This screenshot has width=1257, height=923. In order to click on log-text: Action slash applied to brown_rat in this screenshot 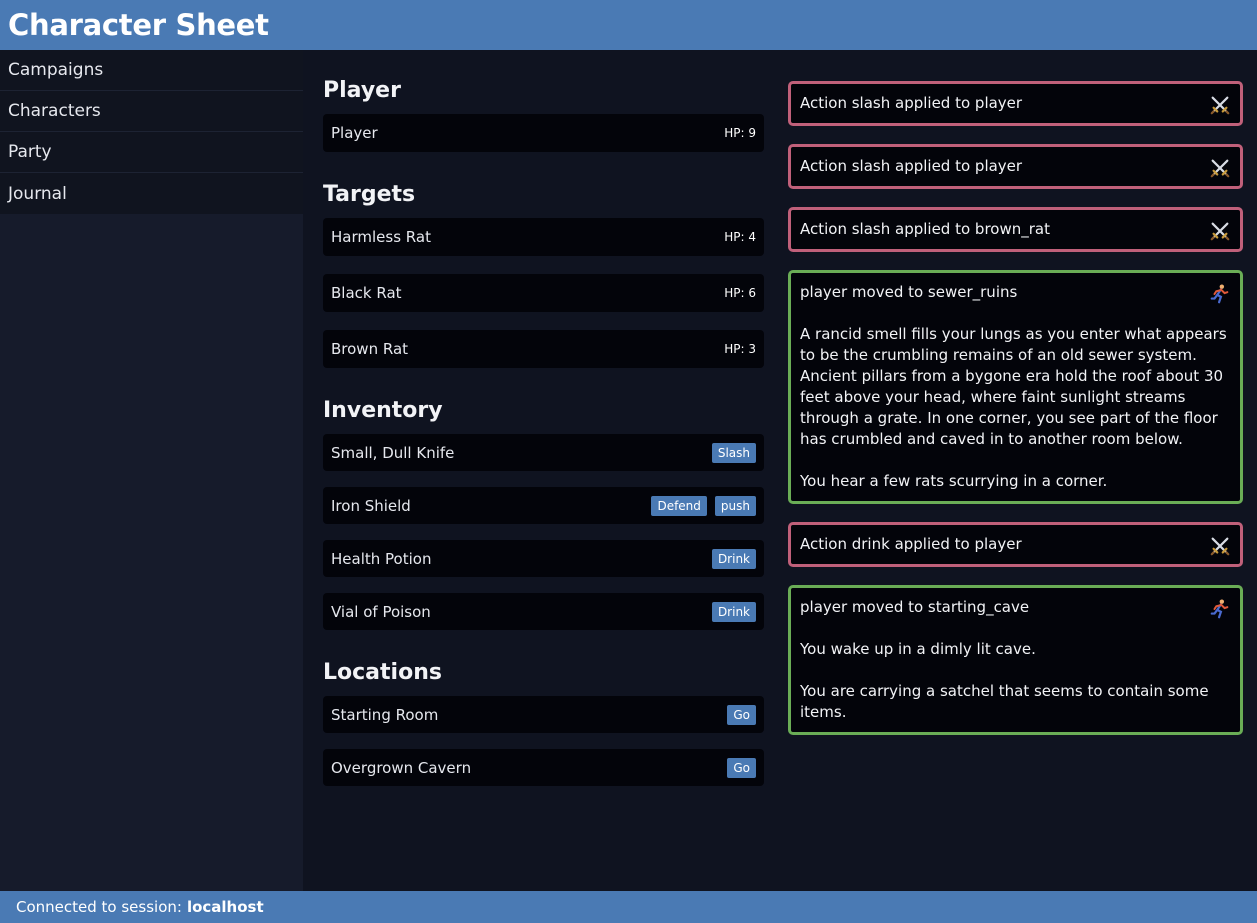, I will do `click(925, 229)`.